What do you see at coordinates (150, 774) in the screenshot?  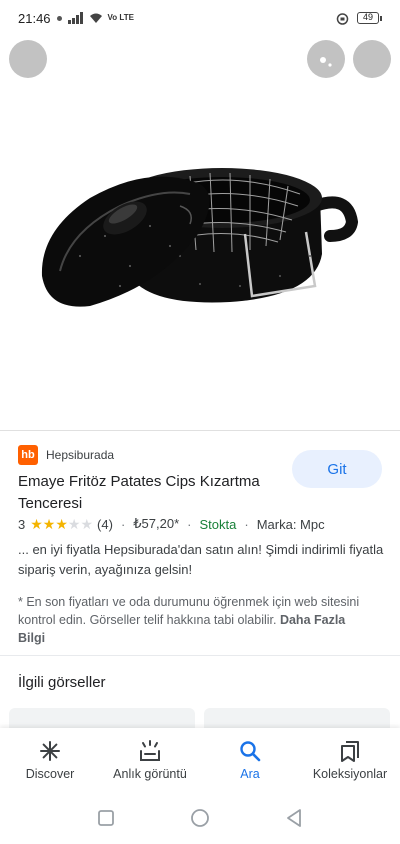 I see `nav-label: Anlık görüntü` at bounding box center [150, 774].